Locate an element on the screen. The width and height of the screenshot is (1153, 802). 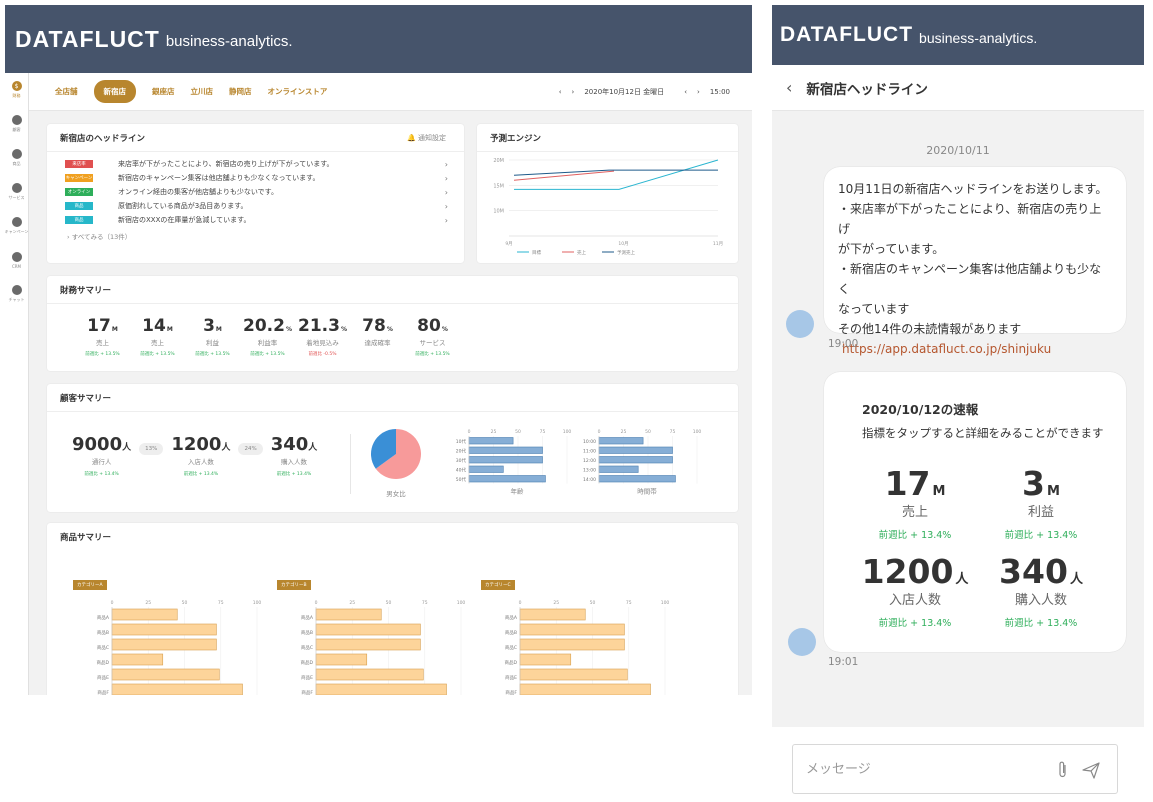
sidenav-item: サービス is located at coordinates (16, 192).